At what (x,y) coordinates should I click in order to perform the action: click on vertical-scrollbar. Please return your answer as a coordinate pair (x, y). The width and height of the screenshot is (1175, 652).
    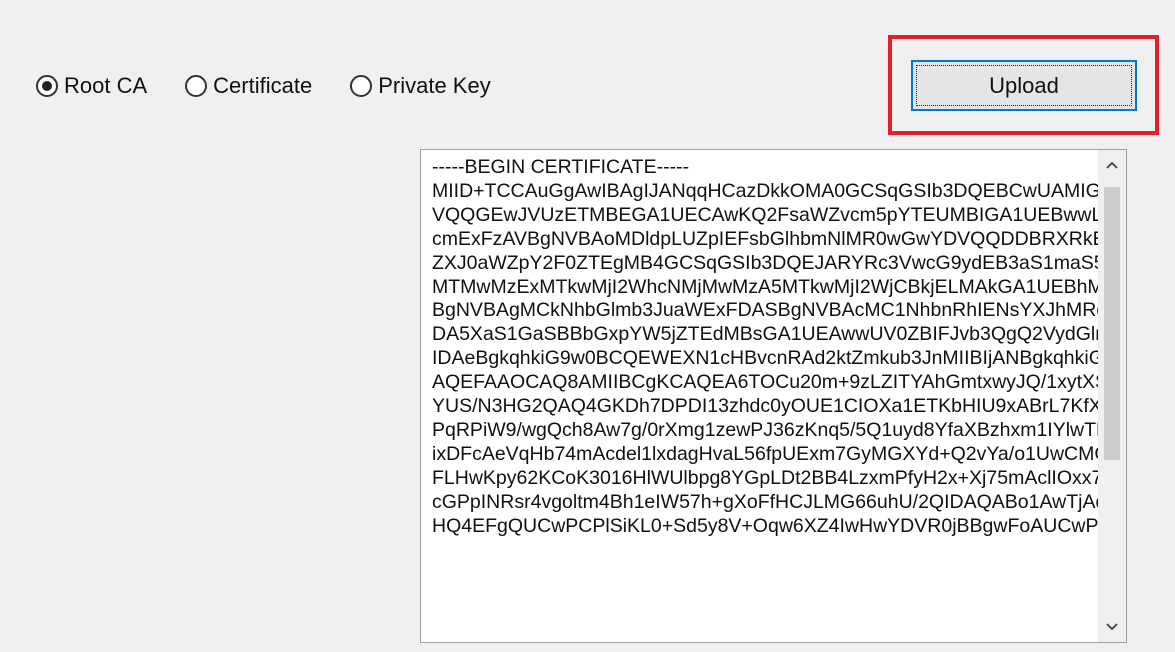
    Looking at the image, I should click on (1112, 396).